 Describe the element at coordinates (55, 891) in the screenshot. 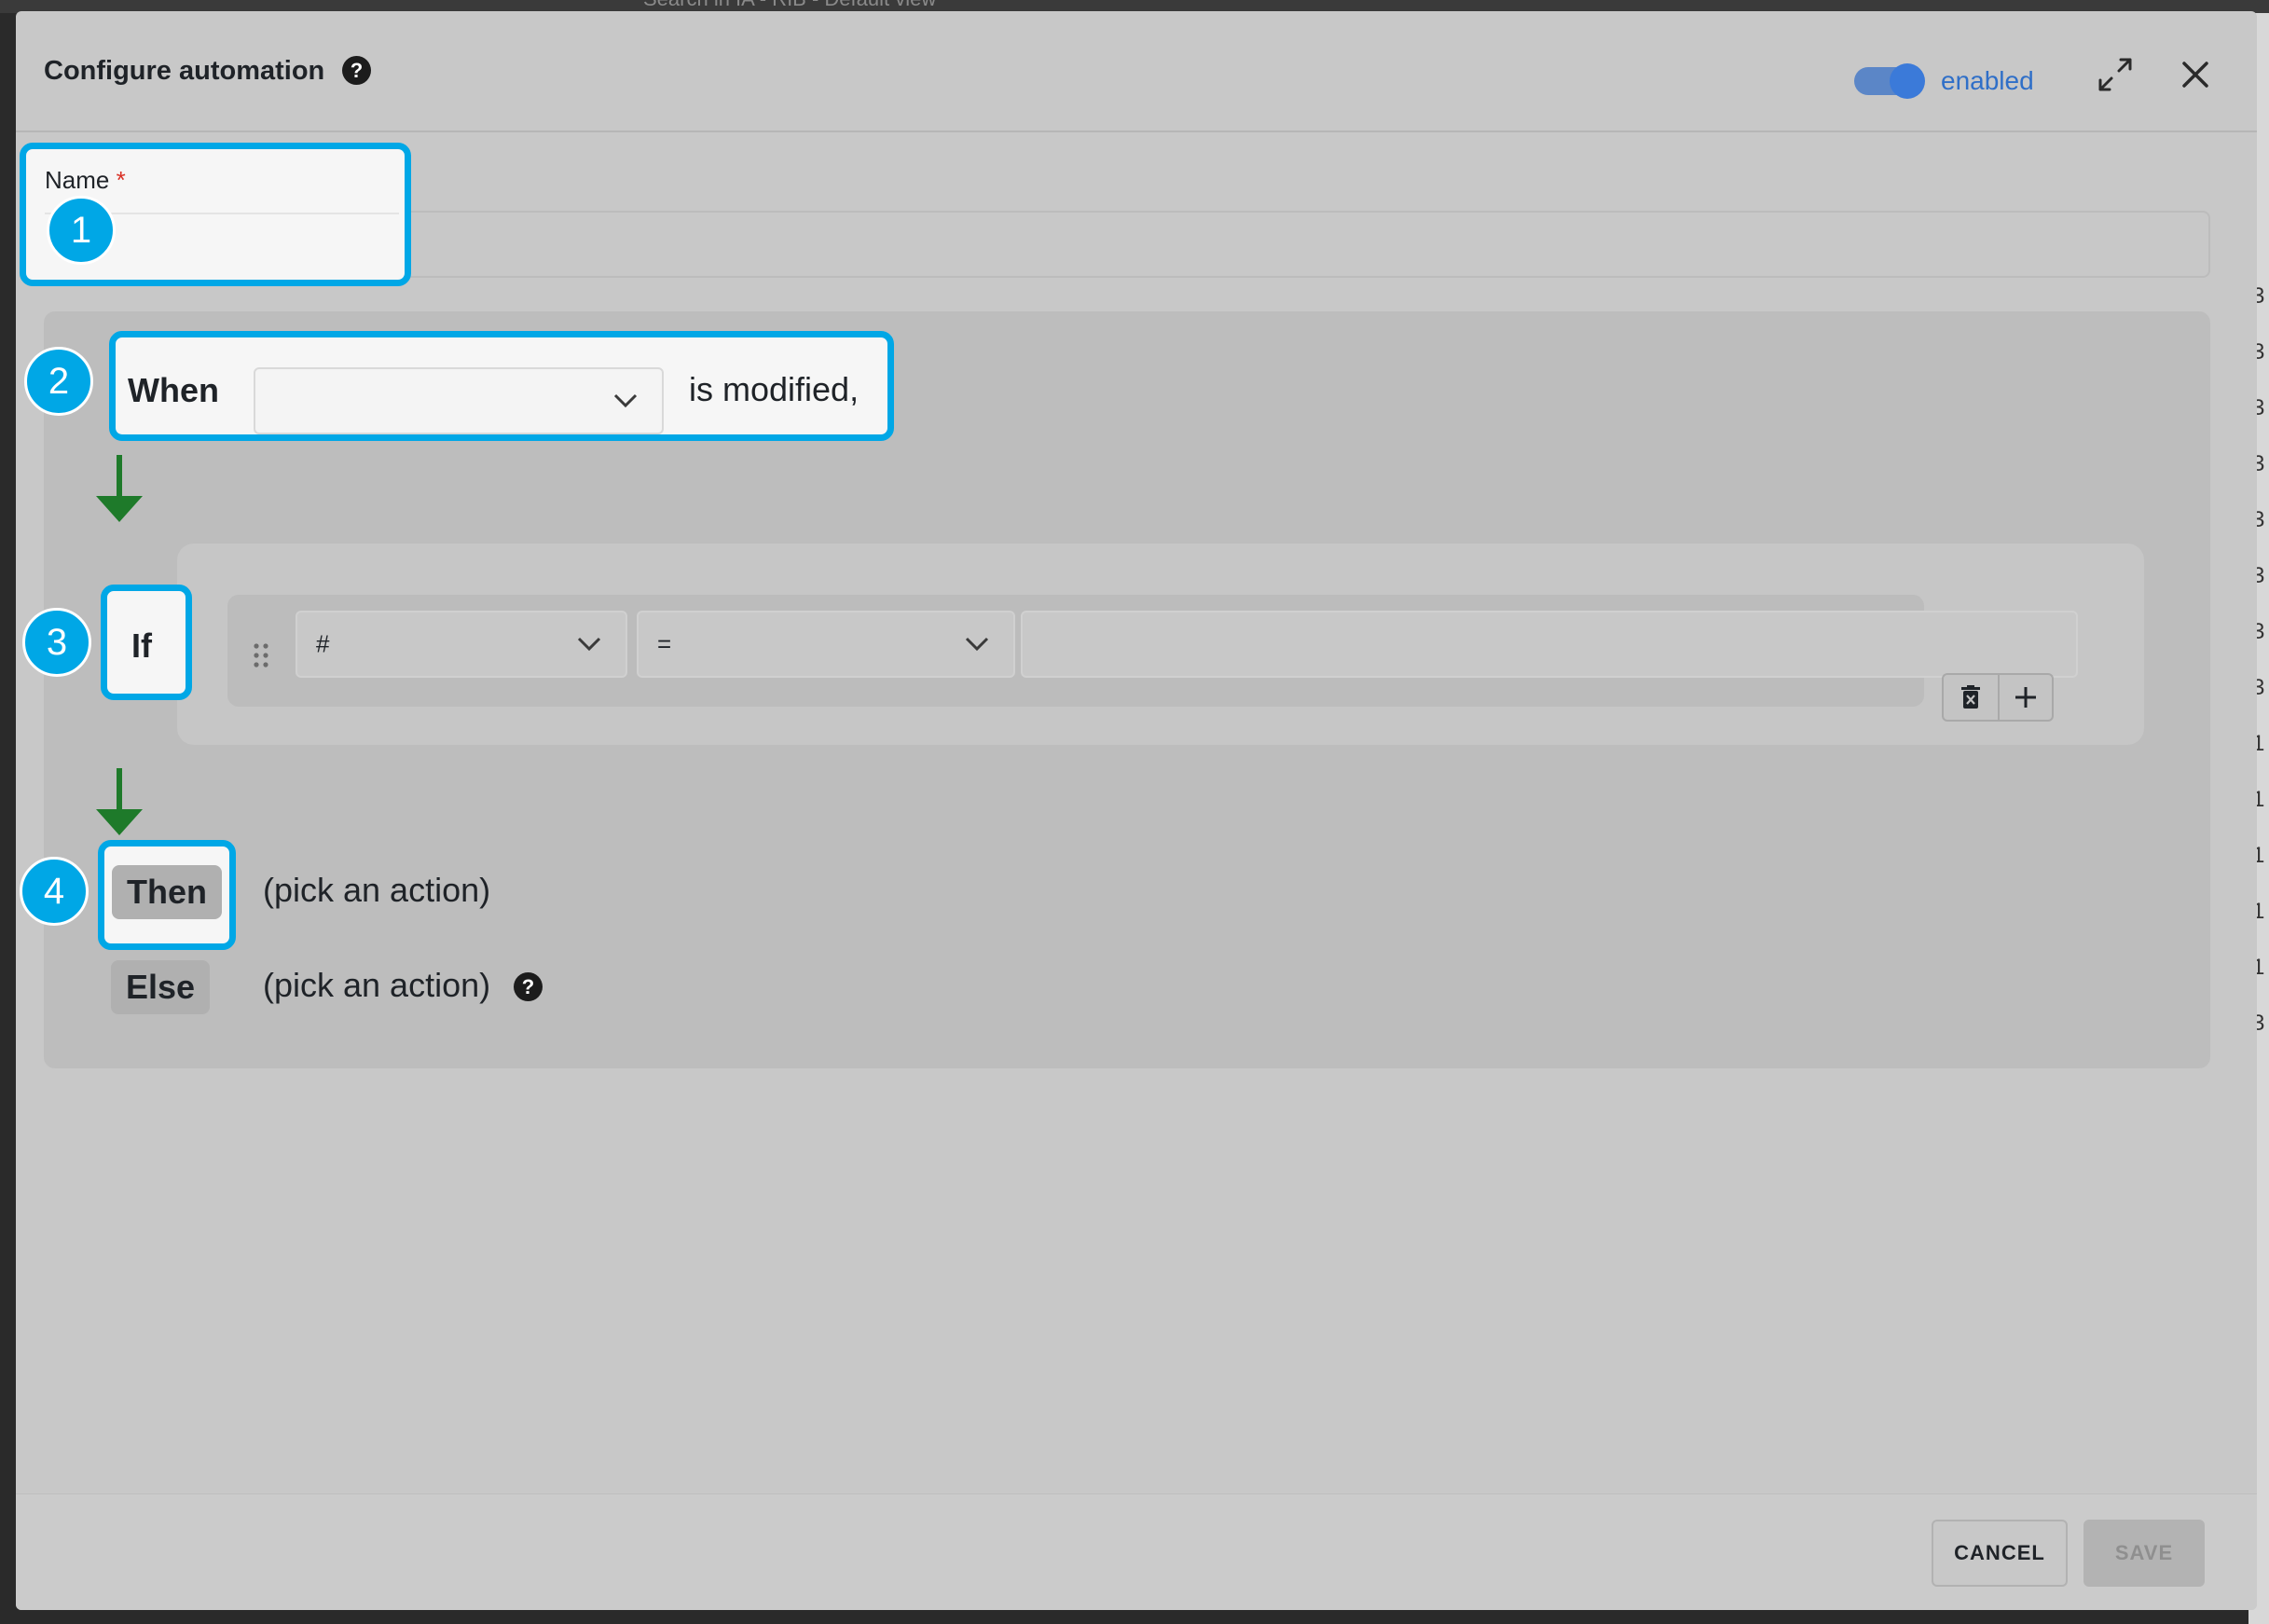

I see `annotation-badge: 4` at that location.